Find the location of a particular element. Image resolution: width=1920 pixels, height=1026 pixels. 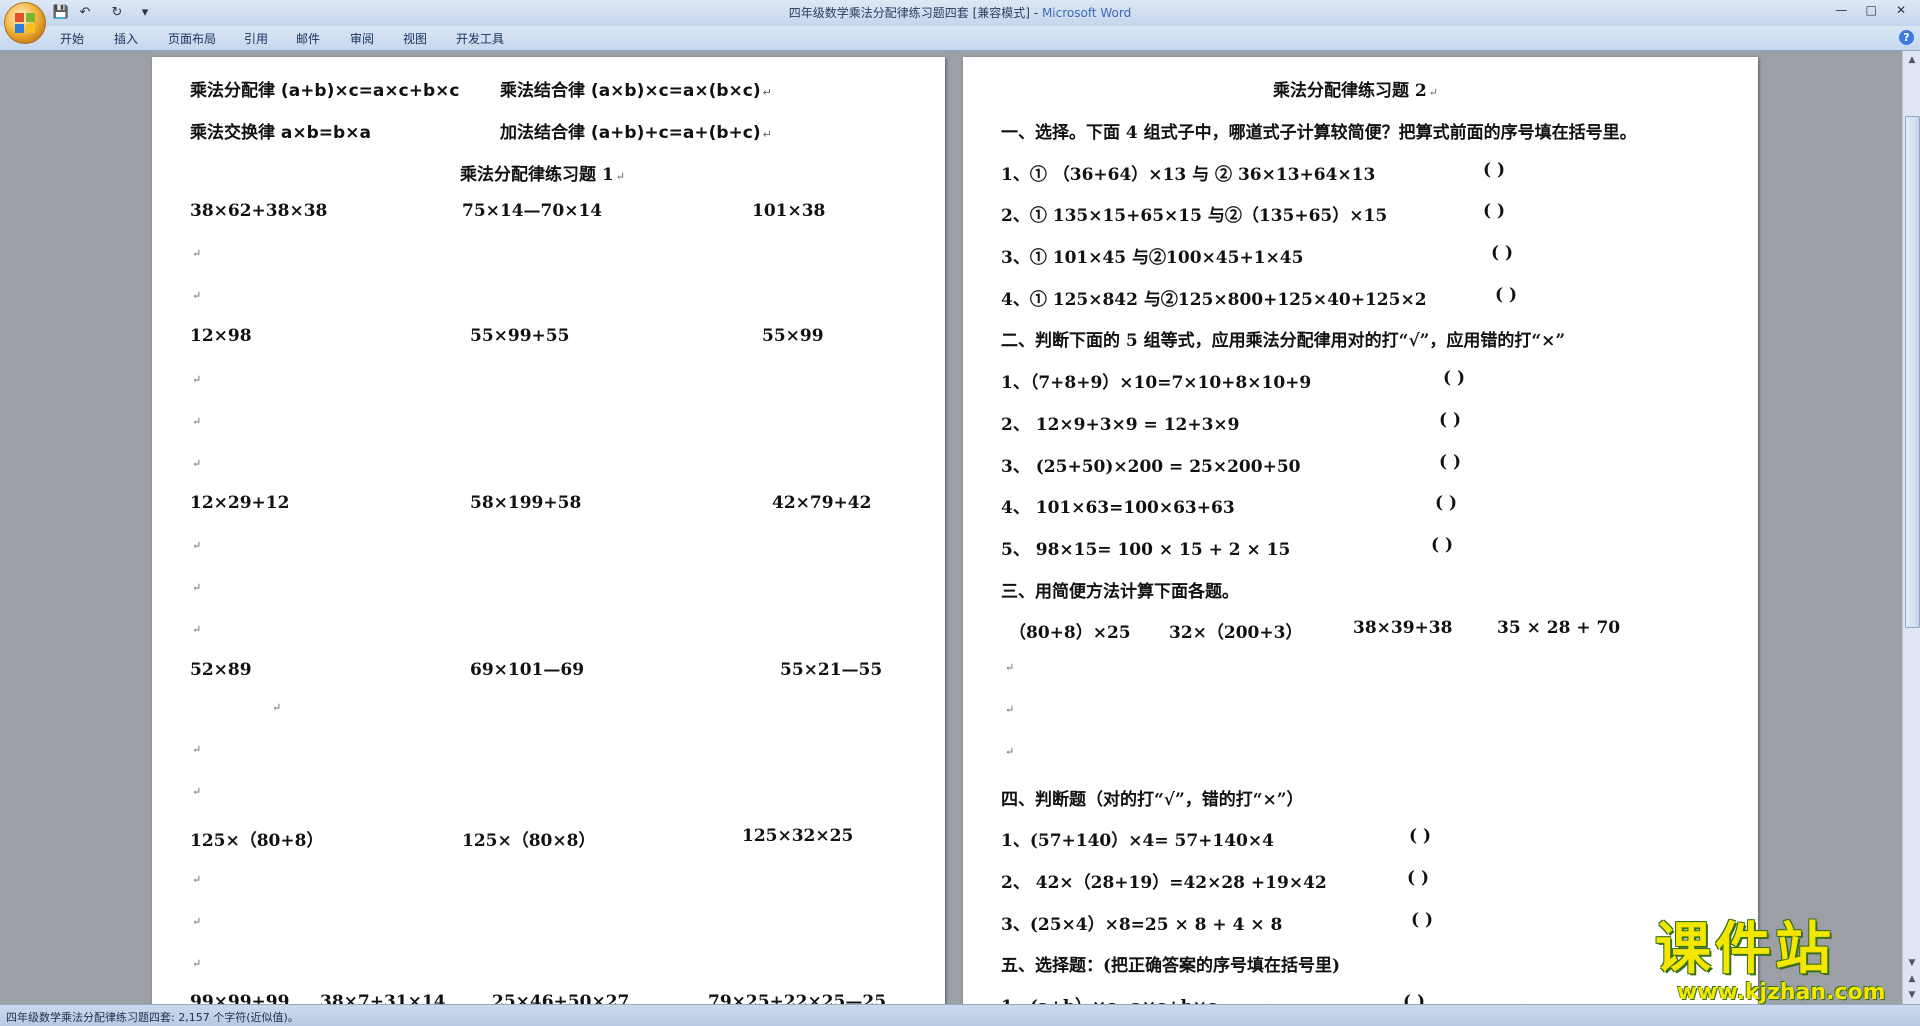

problem: 25×46+50×27 is located at coordinates (561, 998).